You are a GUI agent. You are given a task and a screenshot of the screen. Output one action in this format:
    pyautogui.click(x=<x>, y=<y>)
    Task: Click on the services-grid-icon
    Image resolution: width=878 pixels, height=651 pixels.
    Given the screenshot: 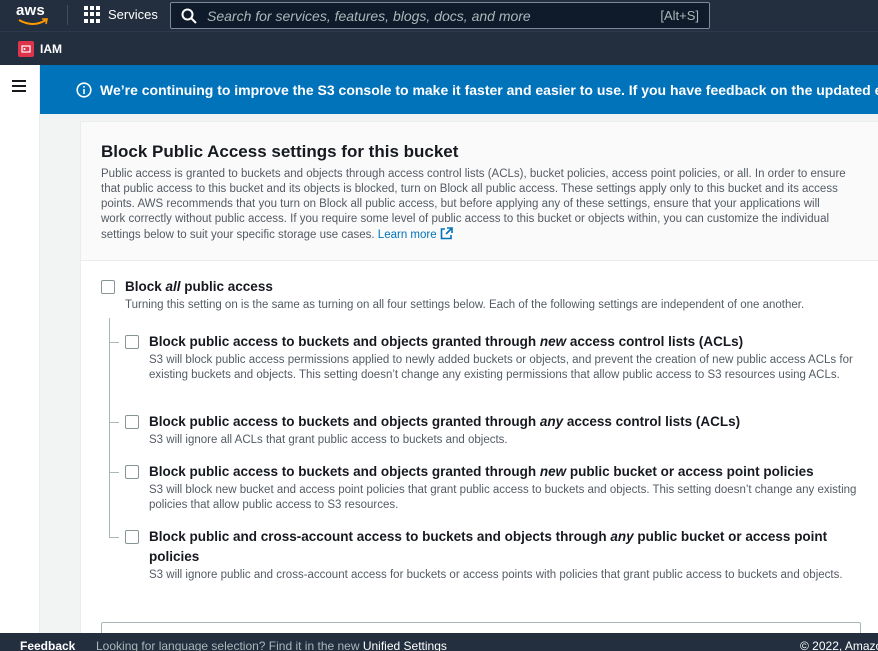 What is the action you would take?
    pyautogui.click(x=92, y=14)
    